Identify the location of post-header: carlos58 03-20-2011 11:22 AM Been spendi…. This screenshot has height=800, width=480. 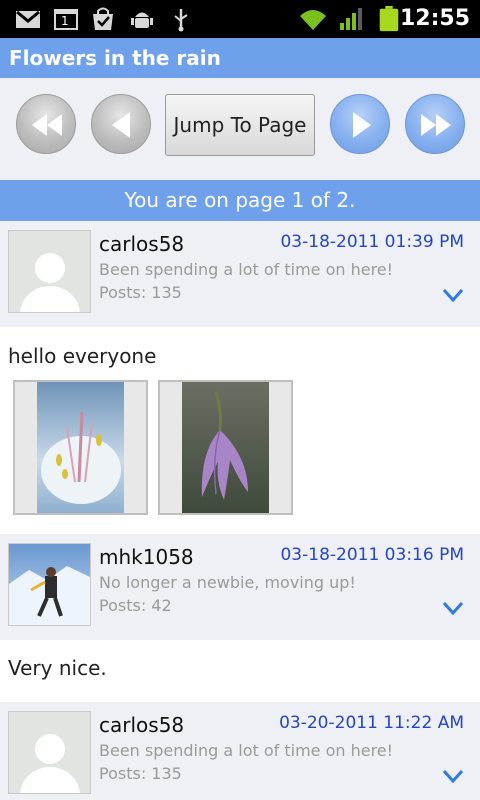
(240, 751).